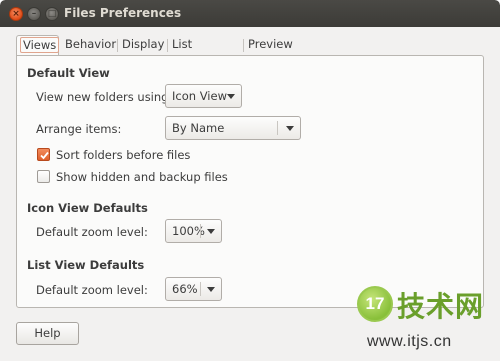  What do you see at coordinates (92, 232) in the screenshot?
I see `icon-view-zoom-label: Default zoom level:` at bounding box center [92, 232].